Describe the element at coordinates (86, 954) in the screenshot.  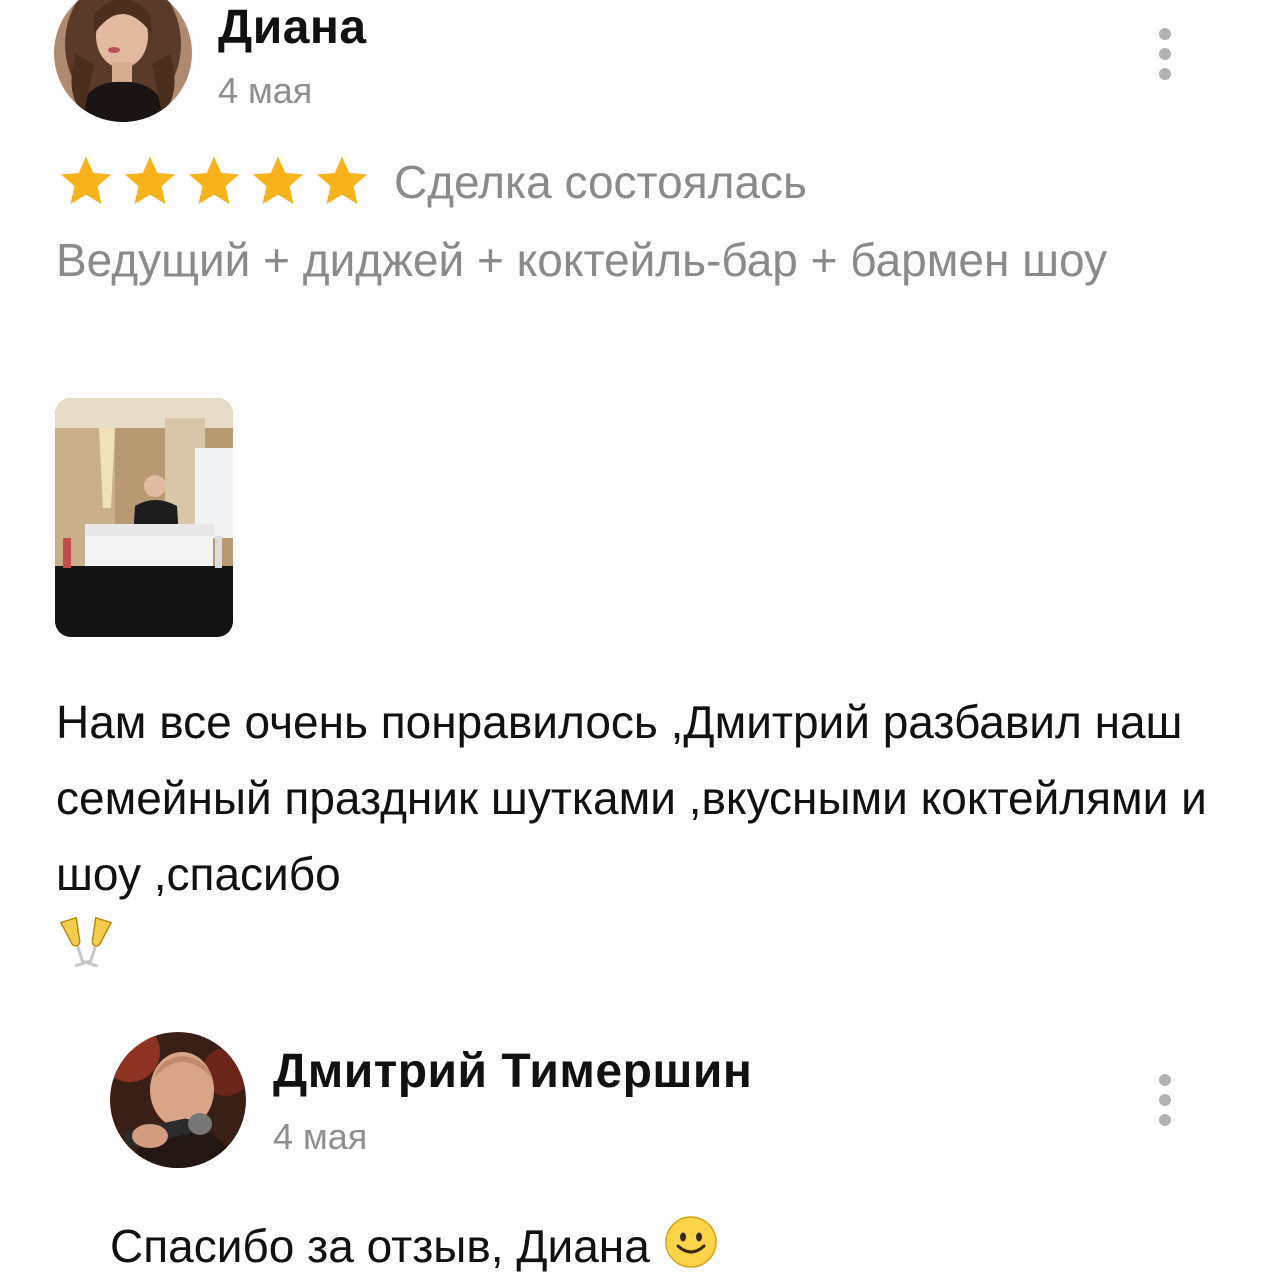
I see `clinking-glasses-icon` at that location.